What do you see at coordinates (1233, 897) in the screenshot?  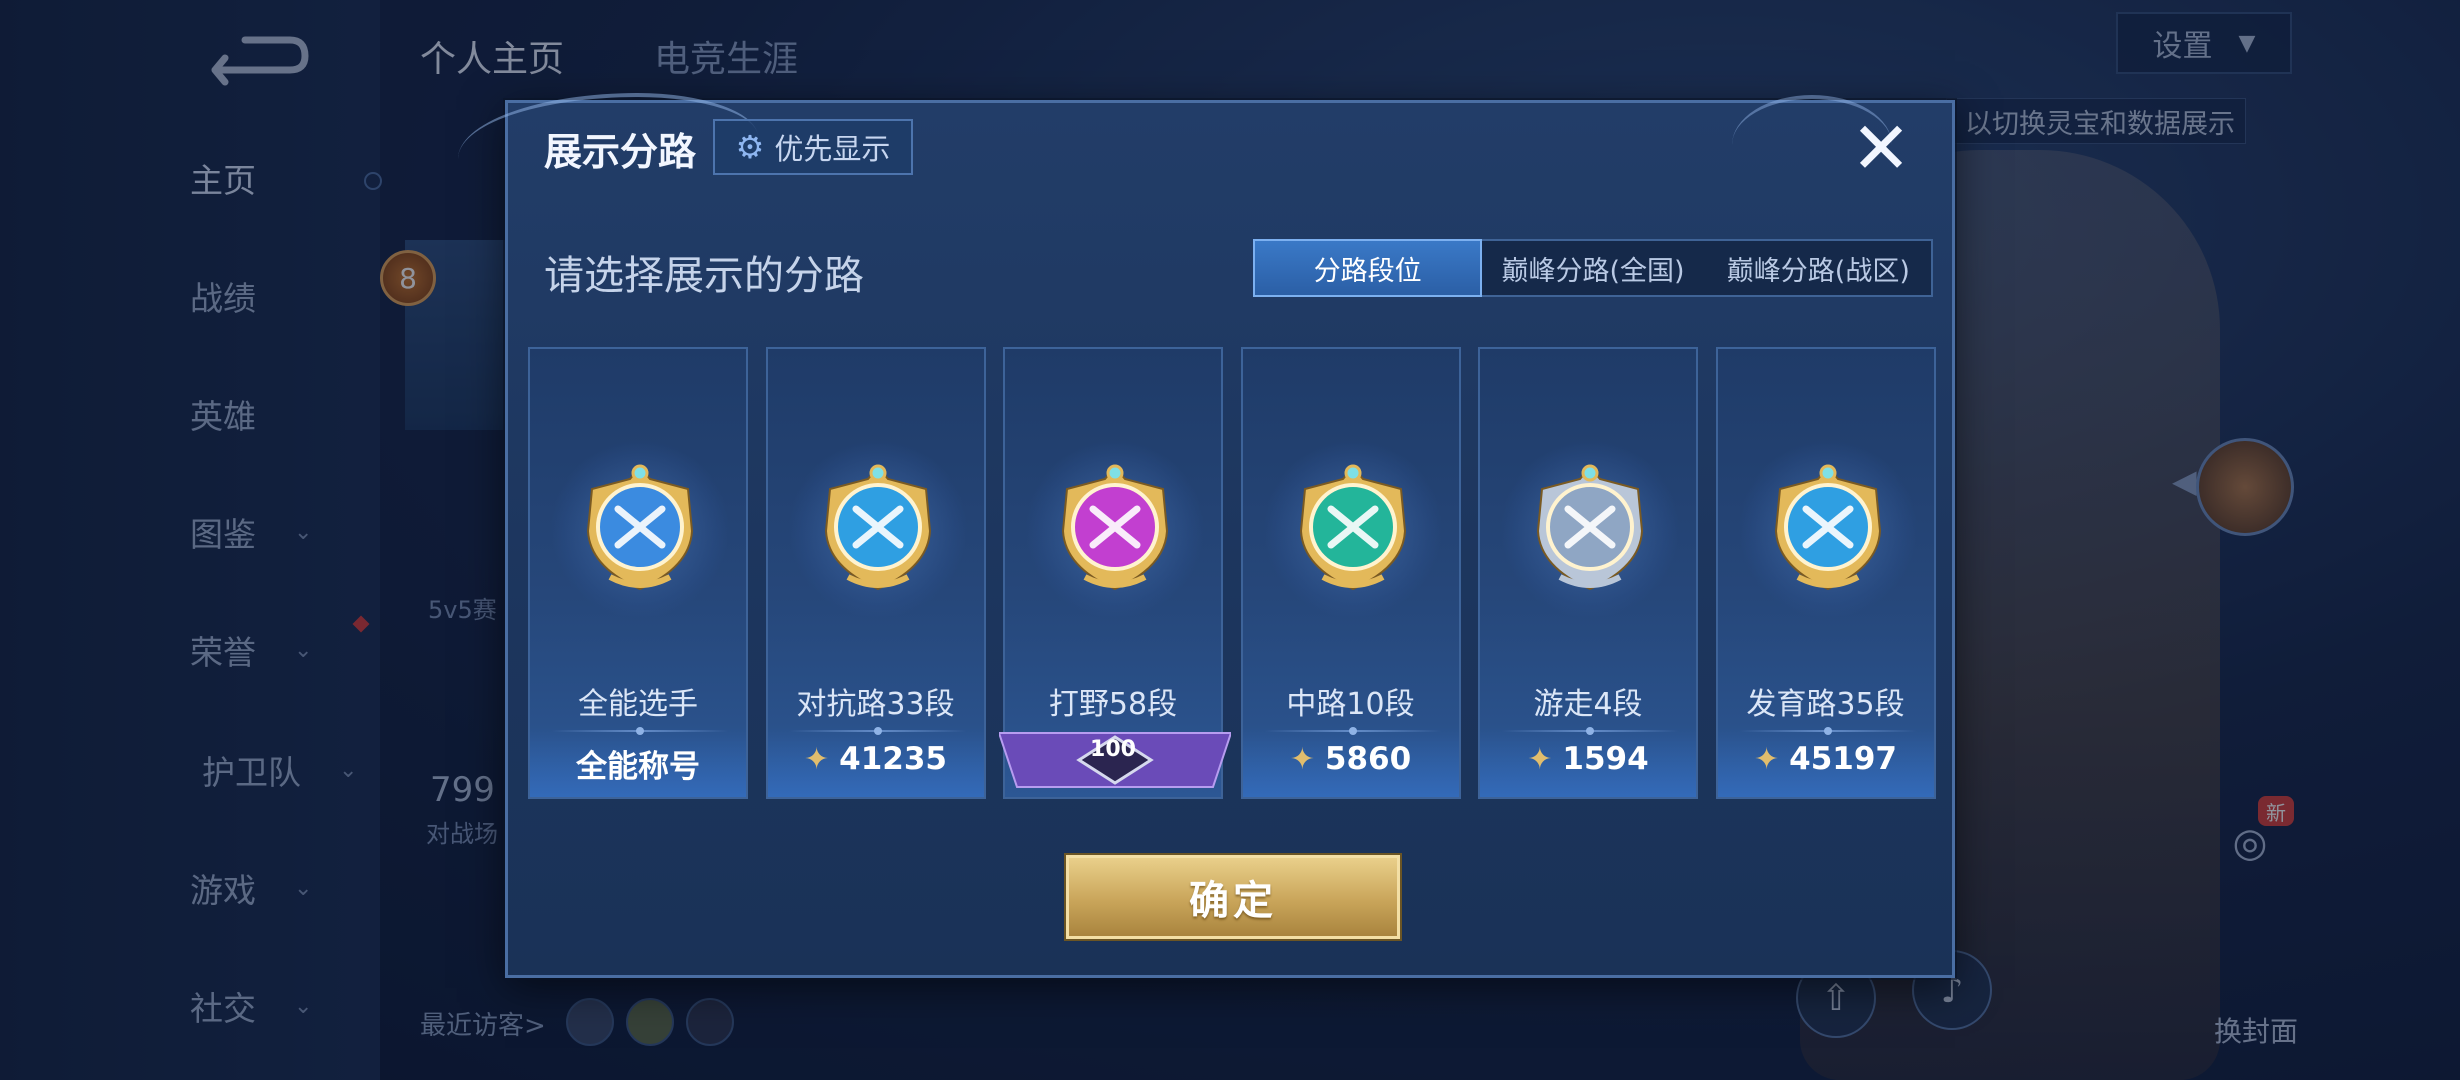 I see `confirm-button: 确定` at bounding box center [1233, 897].